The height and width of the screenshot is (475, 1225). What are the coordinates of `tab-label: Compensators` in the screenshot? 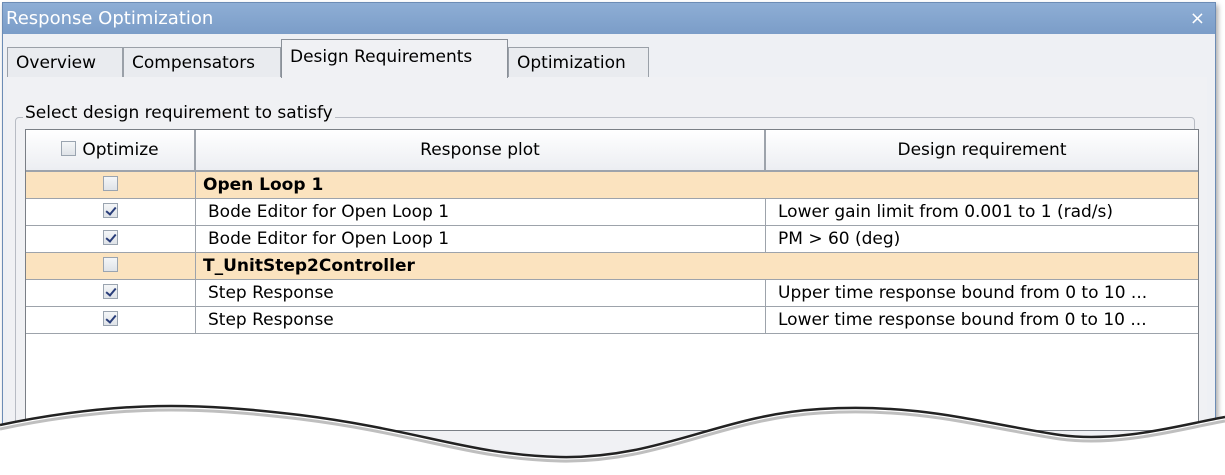 It's located at (194, 63).